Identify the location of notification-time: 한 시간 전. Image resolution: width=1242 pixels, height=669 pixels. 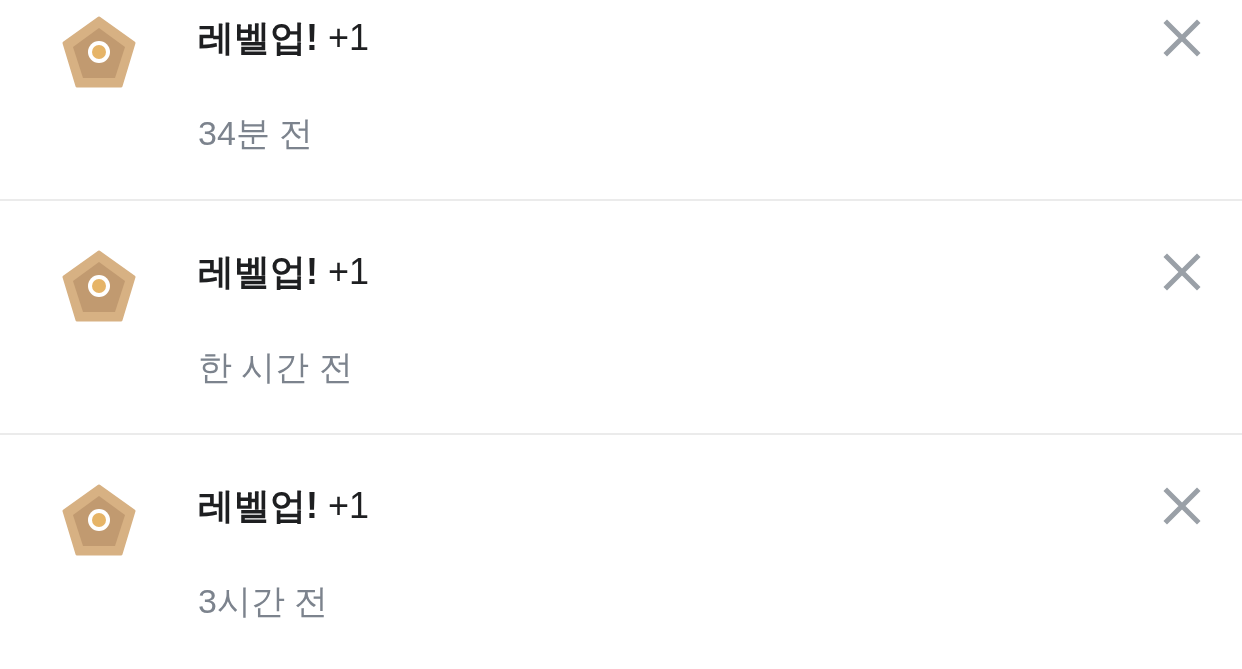
(276, 367).